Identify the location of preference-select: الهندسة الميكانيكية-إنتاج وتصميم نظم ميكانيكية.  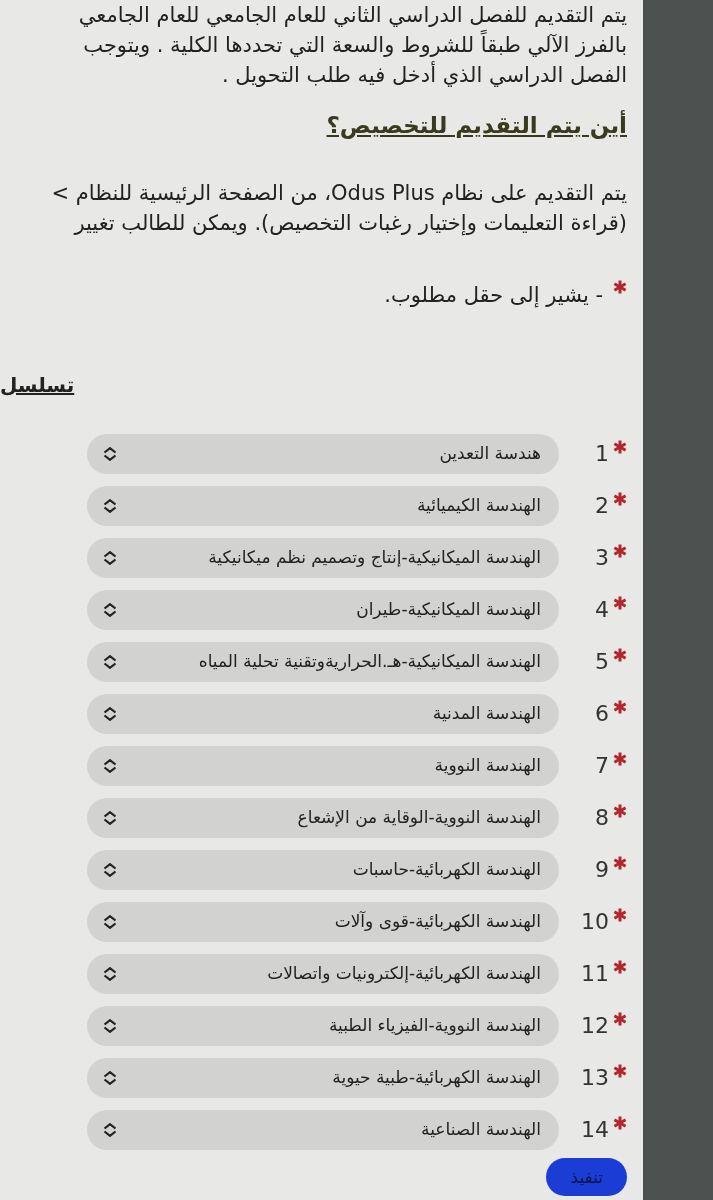
(323, 558).